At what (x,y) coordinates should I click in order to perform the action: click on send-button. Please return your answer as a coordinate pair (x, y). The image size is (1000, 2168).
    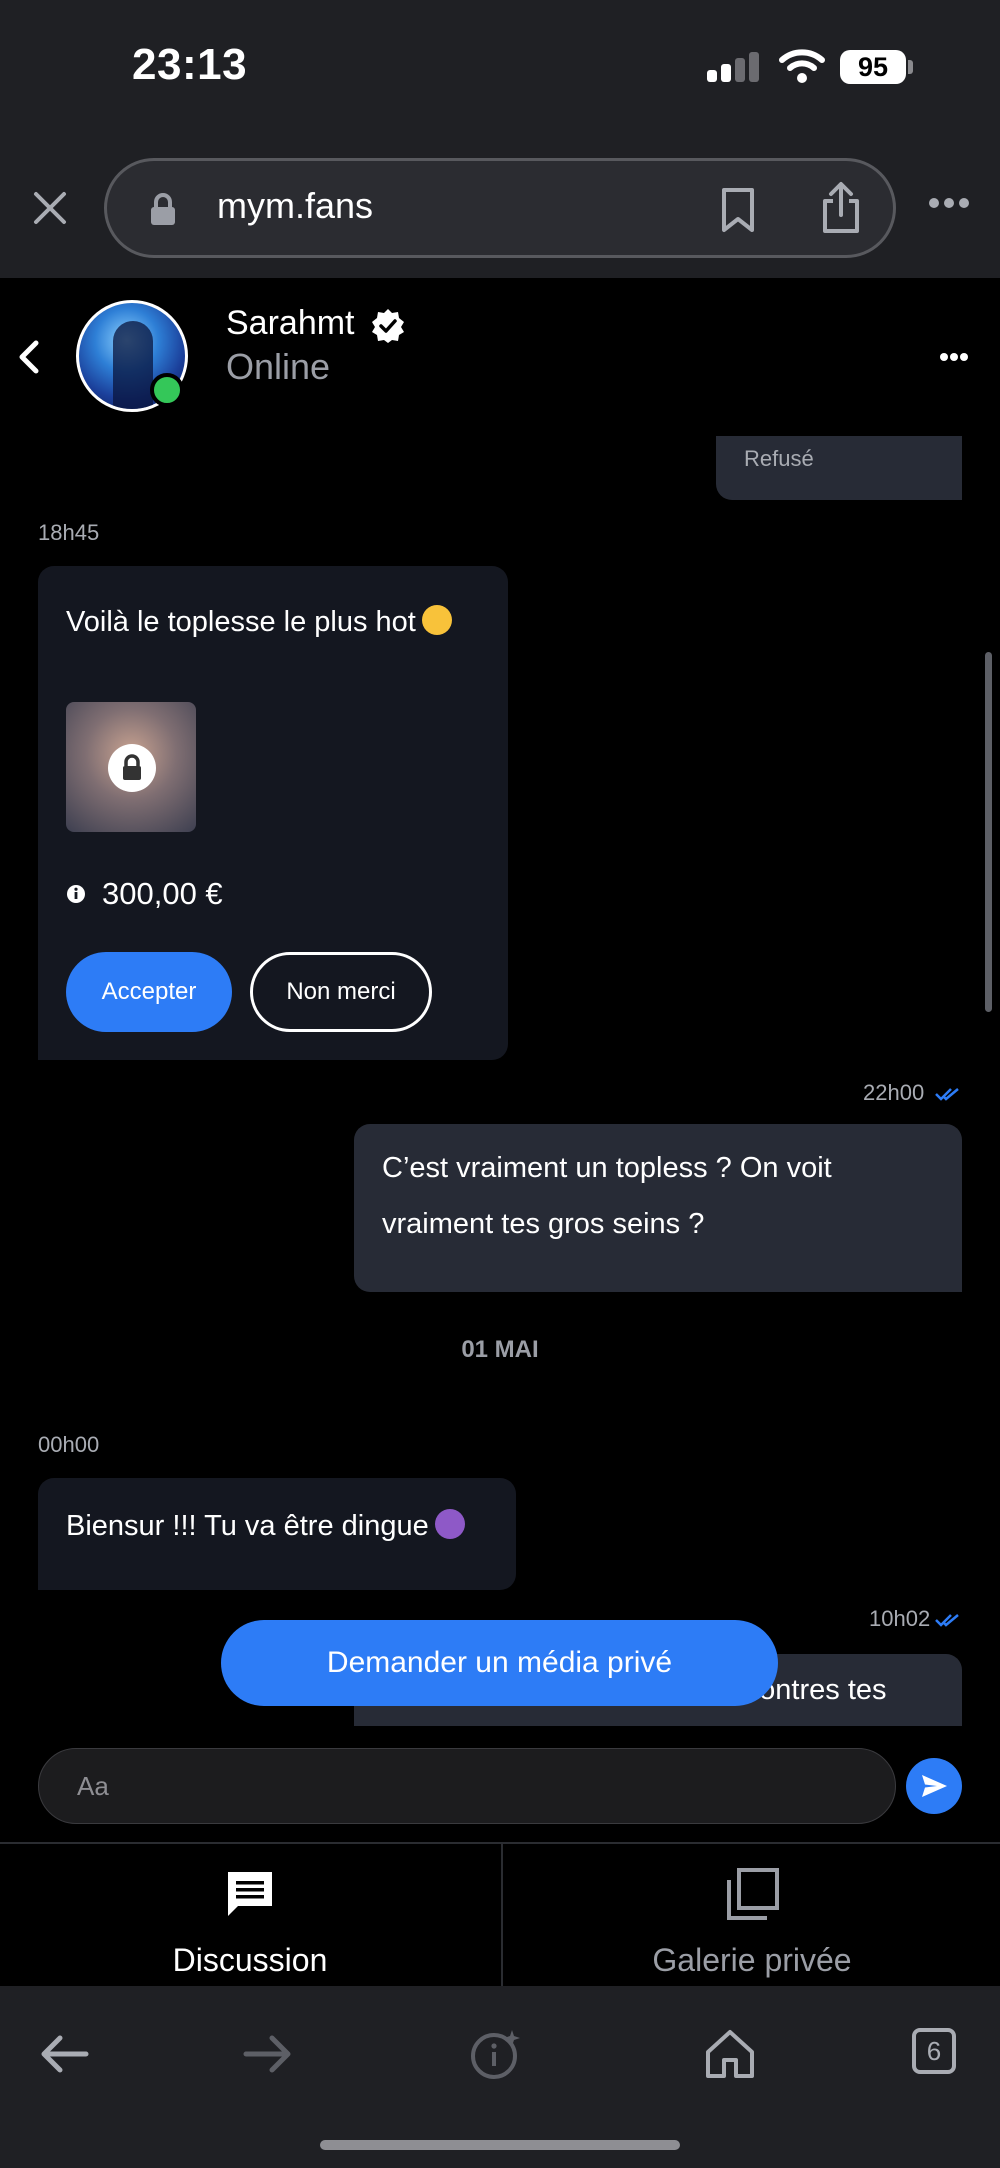
    Looking at the image, I should click on (934, 1786).